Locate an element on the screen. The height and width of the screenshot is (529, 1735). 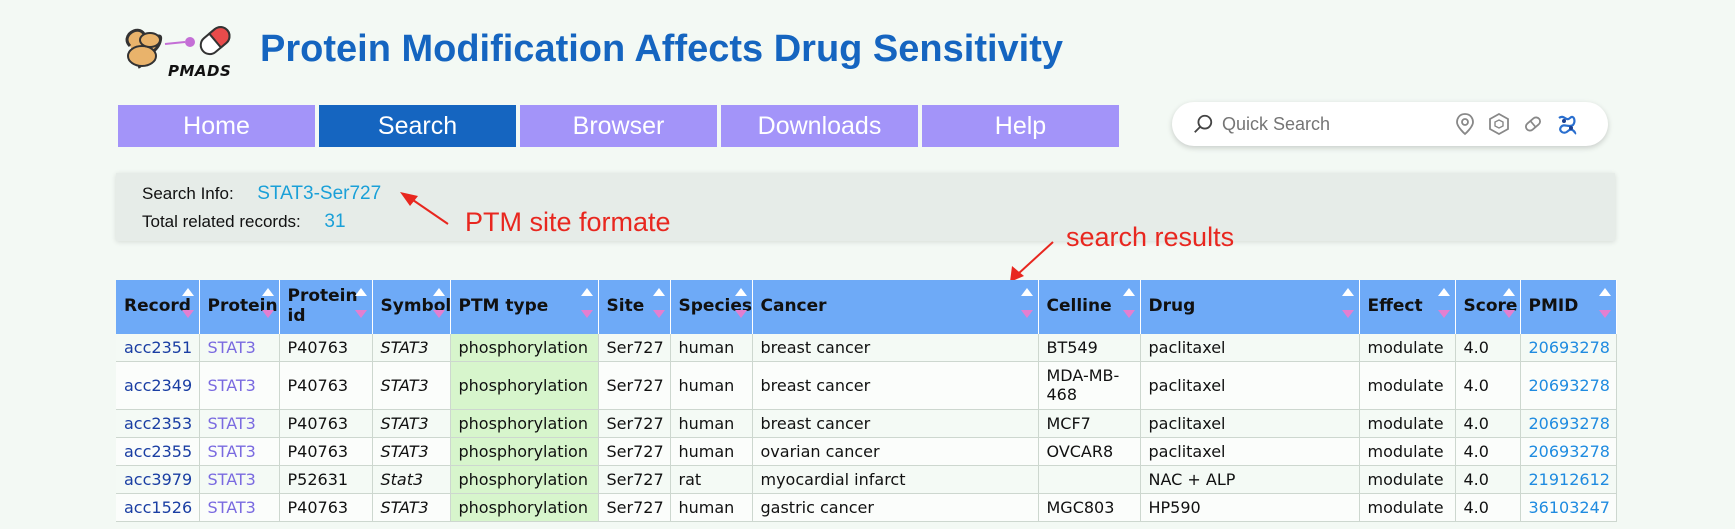
record-link: acc2349 is located at coordinates (158, 385).